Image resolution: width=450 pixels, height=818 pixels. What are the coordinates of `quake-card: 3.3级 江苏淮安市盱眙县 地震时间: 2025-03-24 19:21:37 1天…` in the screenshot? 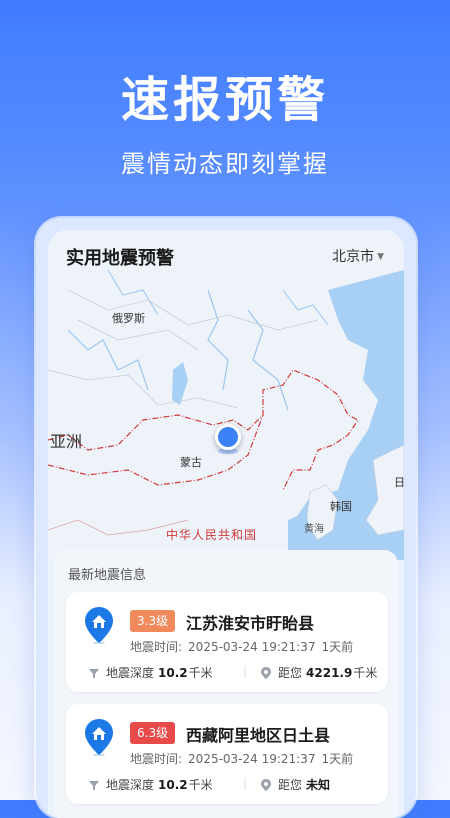 It's located at (227, 642).